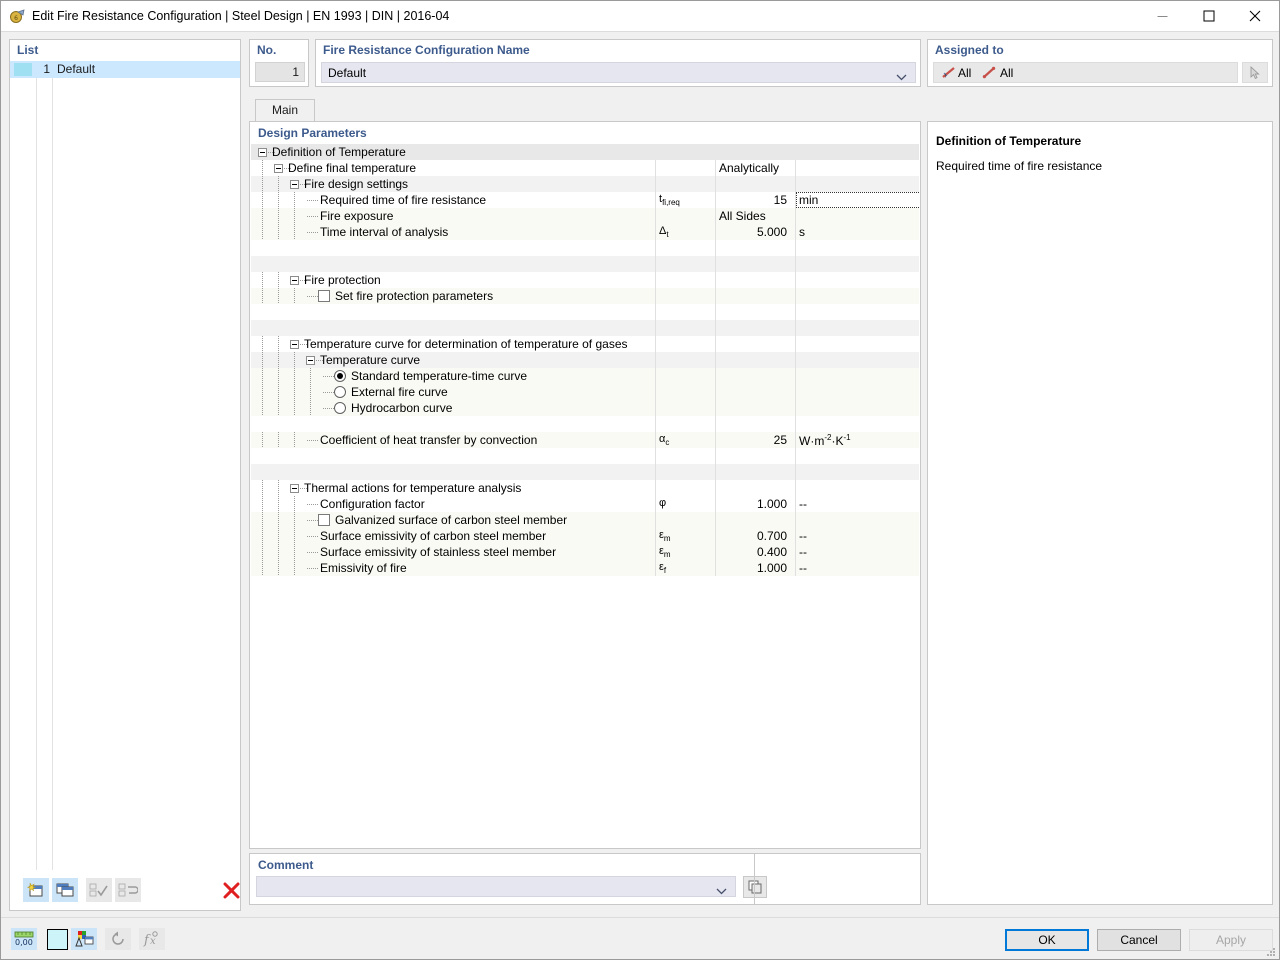  I want to click on select-all-button, so click(99, 890).